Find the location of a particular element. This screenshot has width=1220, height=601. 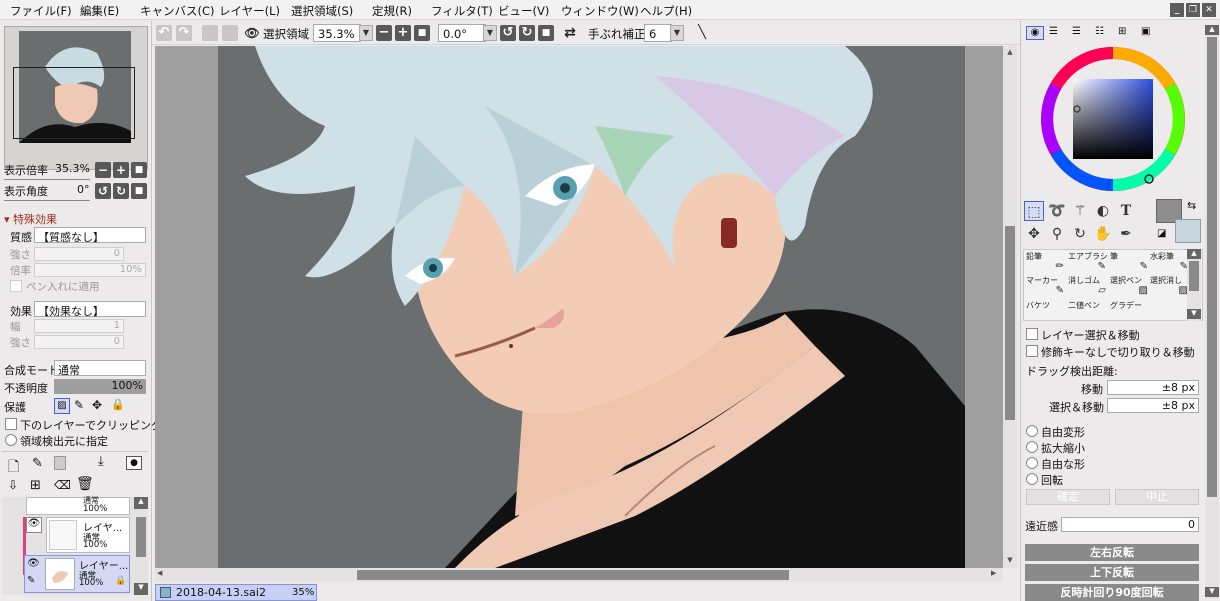

menu-filter: フィルタ(T) is located at coordinates (462, 11).